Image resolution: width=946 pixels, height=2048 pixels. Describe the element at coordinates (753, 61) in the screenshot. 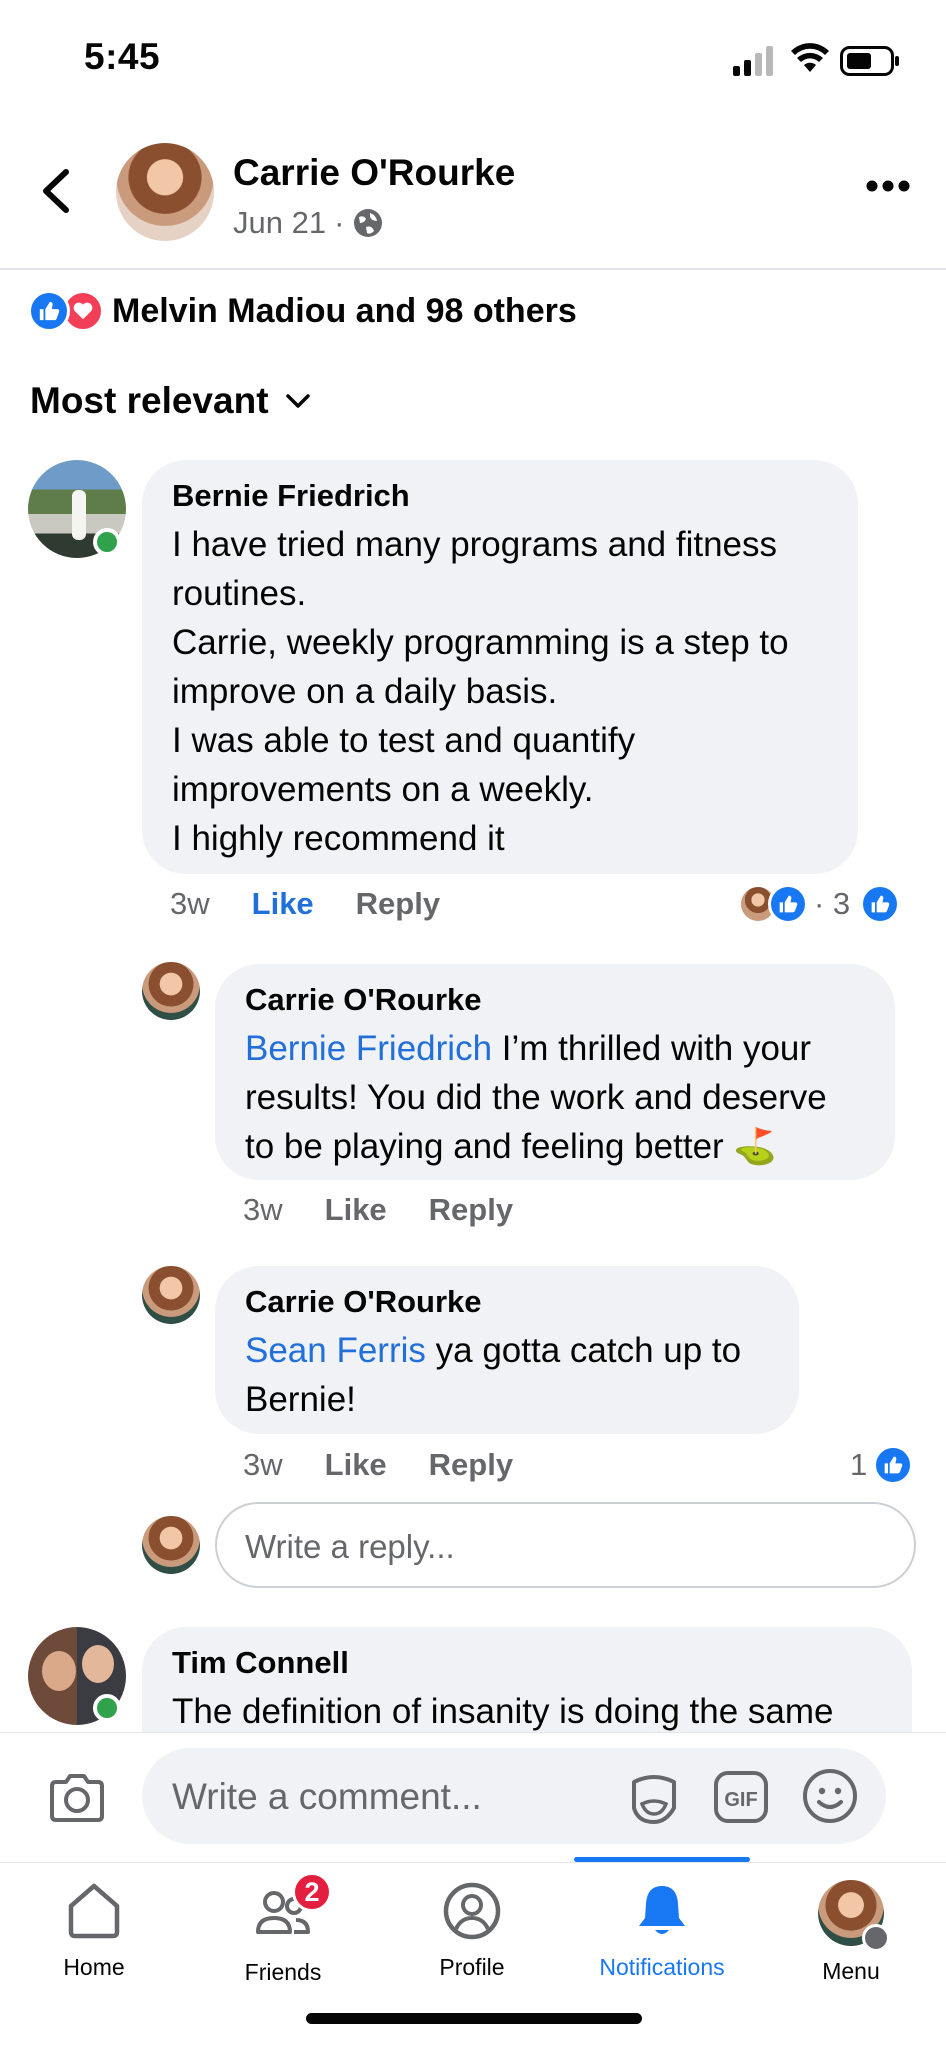

I see `cellular-signal-icon` at that location.